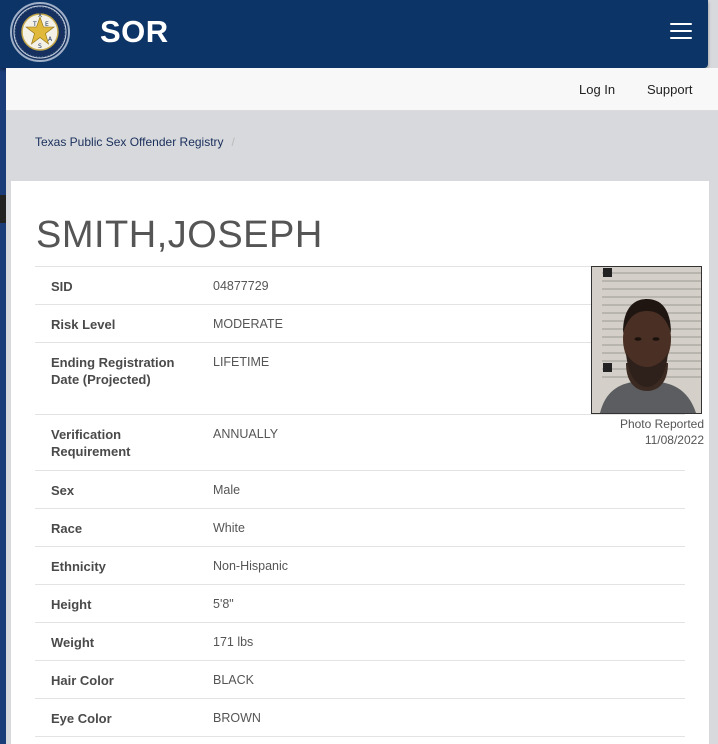  I want to click on detail-row-hair-color: Hair Color BLACK, so click(360, 680).